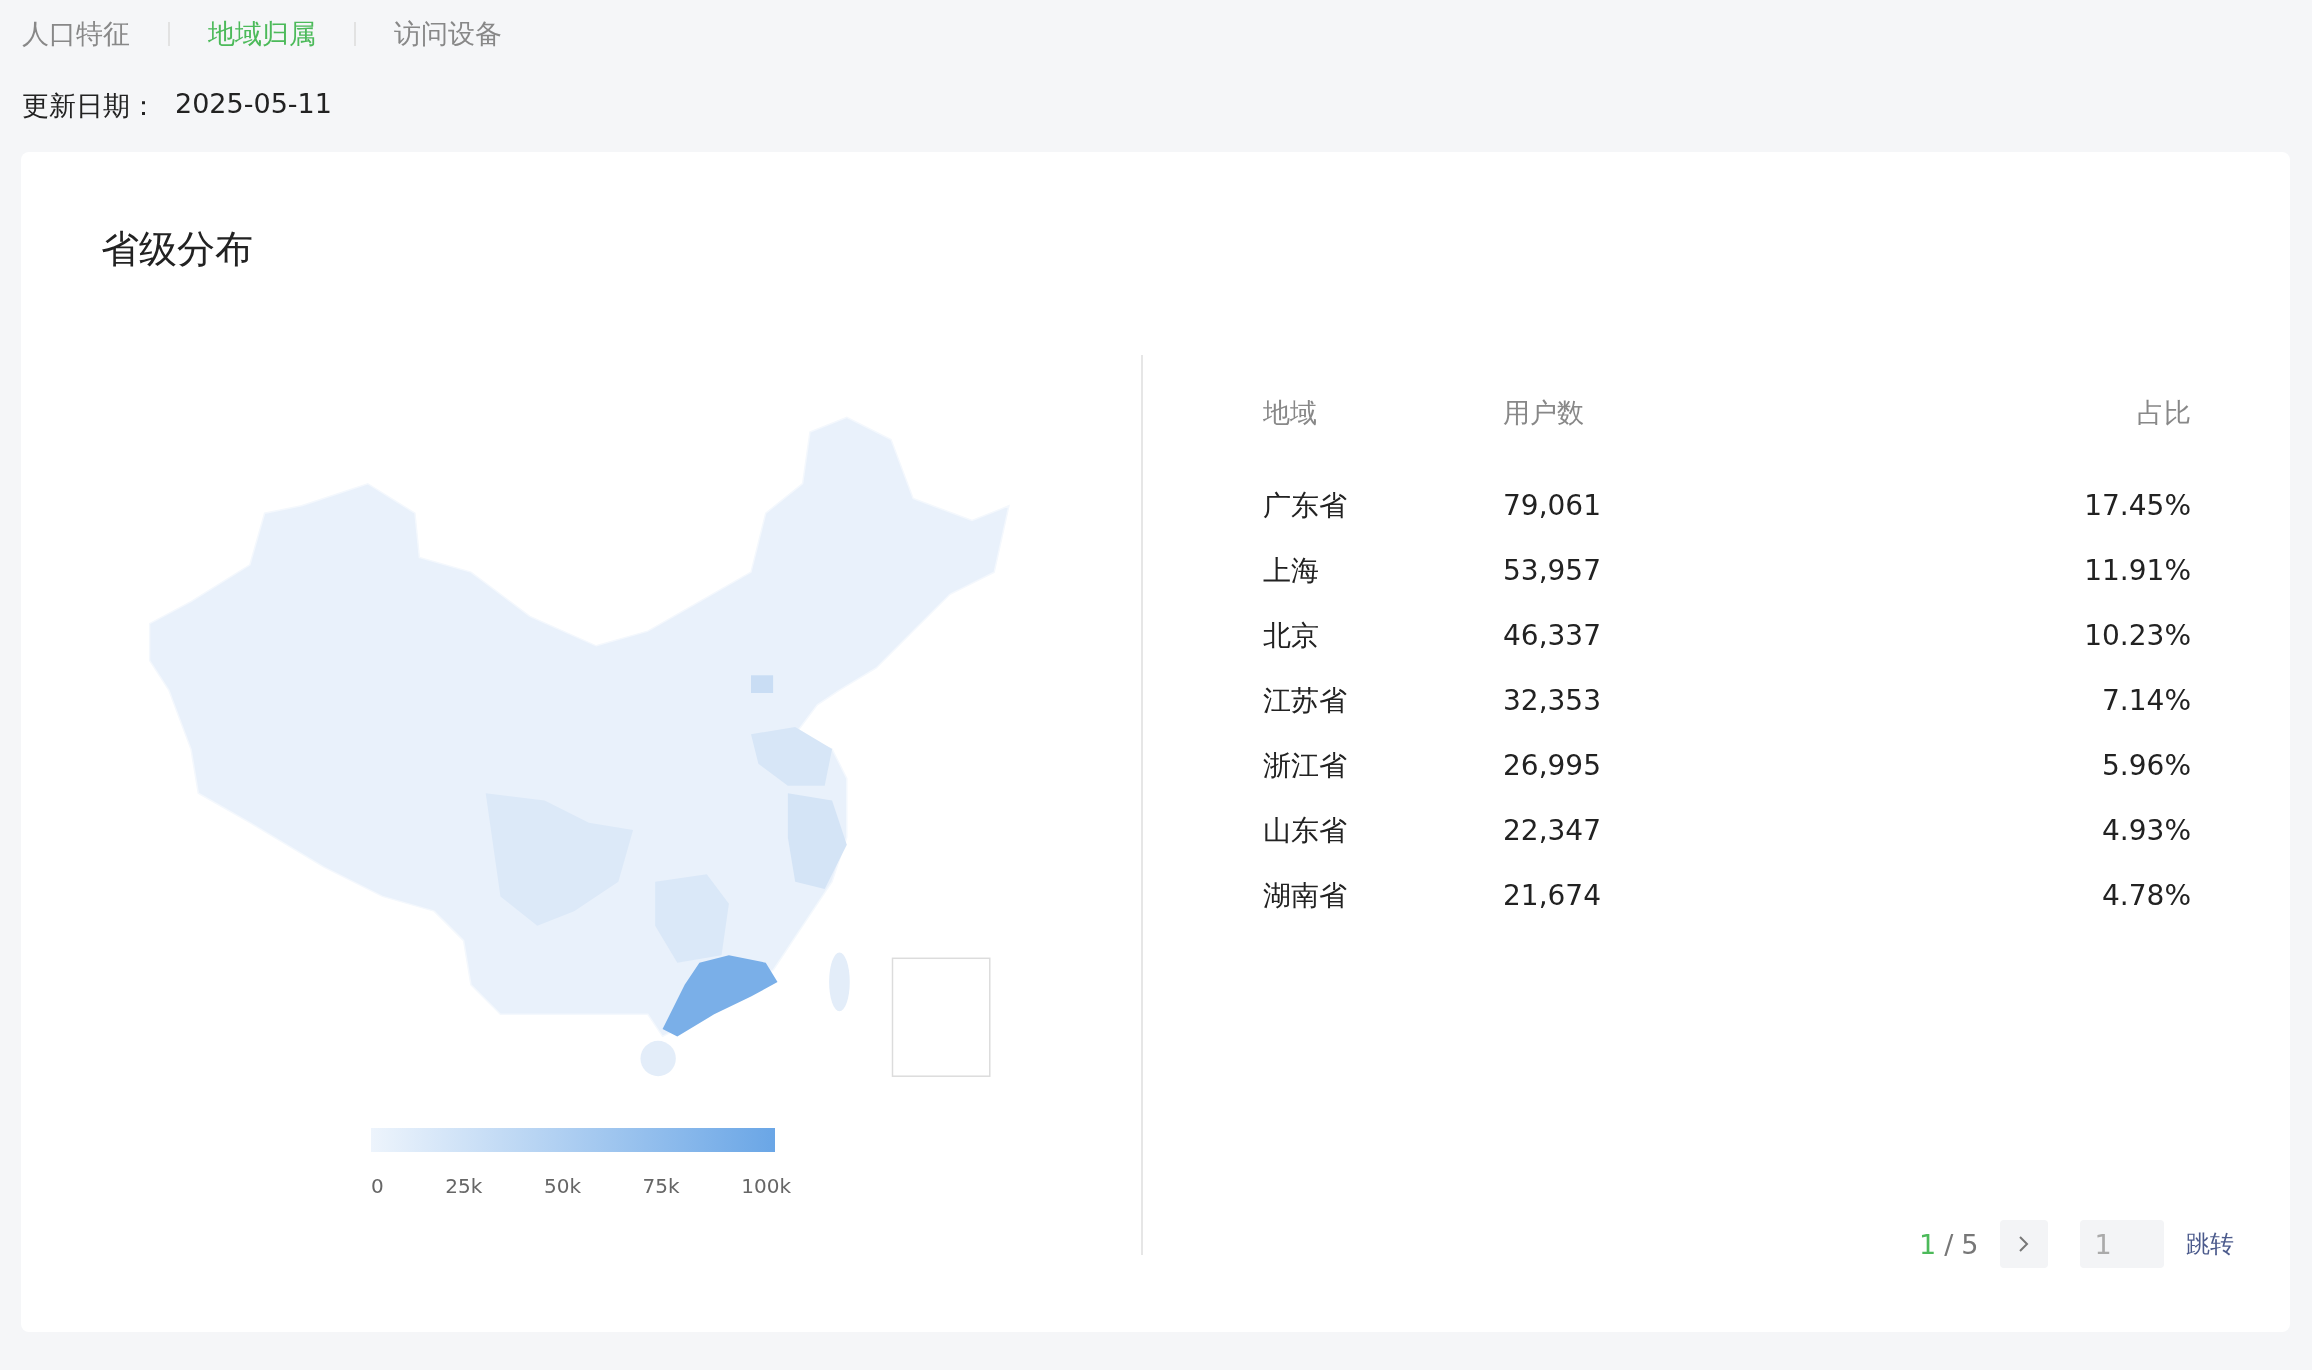 This screenshot has width=2312, height=1370. Describe the element at coordinates (1970, 1244) in the screenshot. I see `total-pages: 5` at that location.